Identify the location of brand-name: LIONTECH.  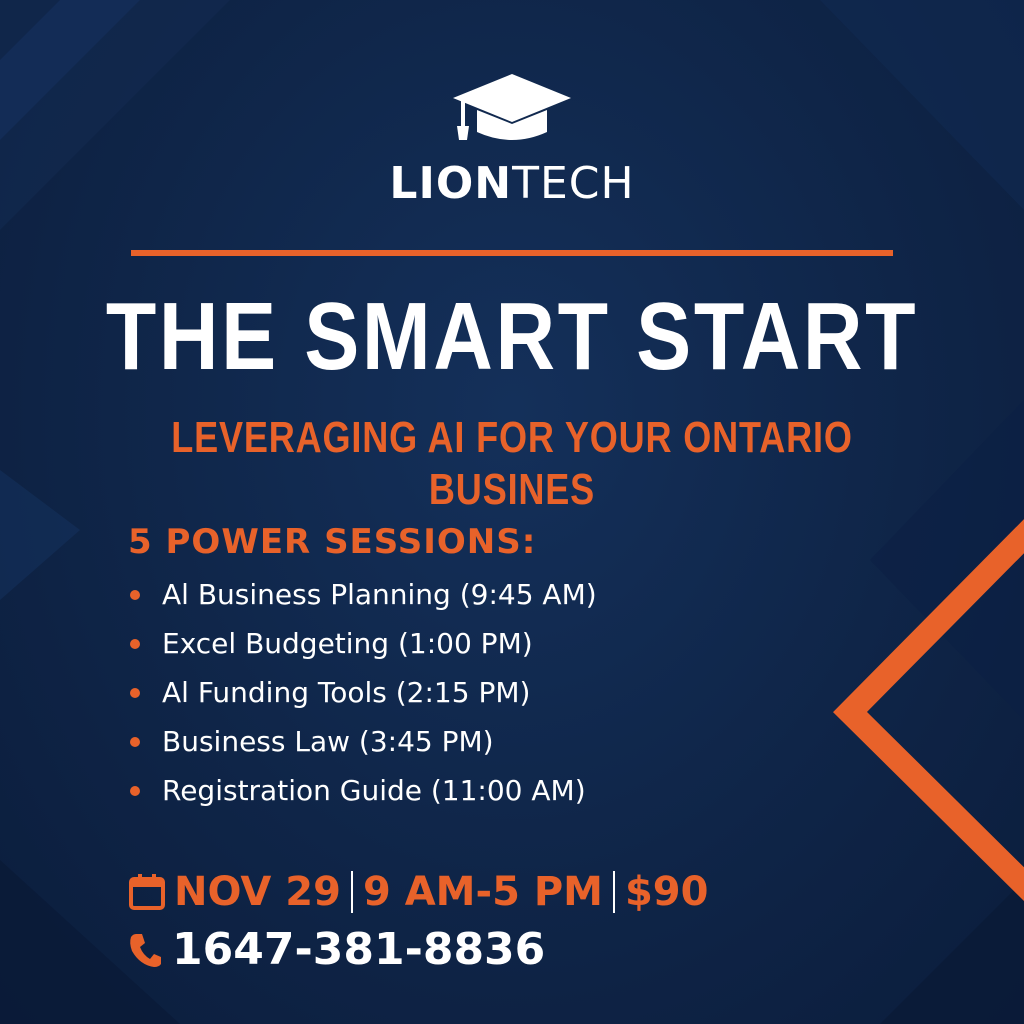
(512, 184).